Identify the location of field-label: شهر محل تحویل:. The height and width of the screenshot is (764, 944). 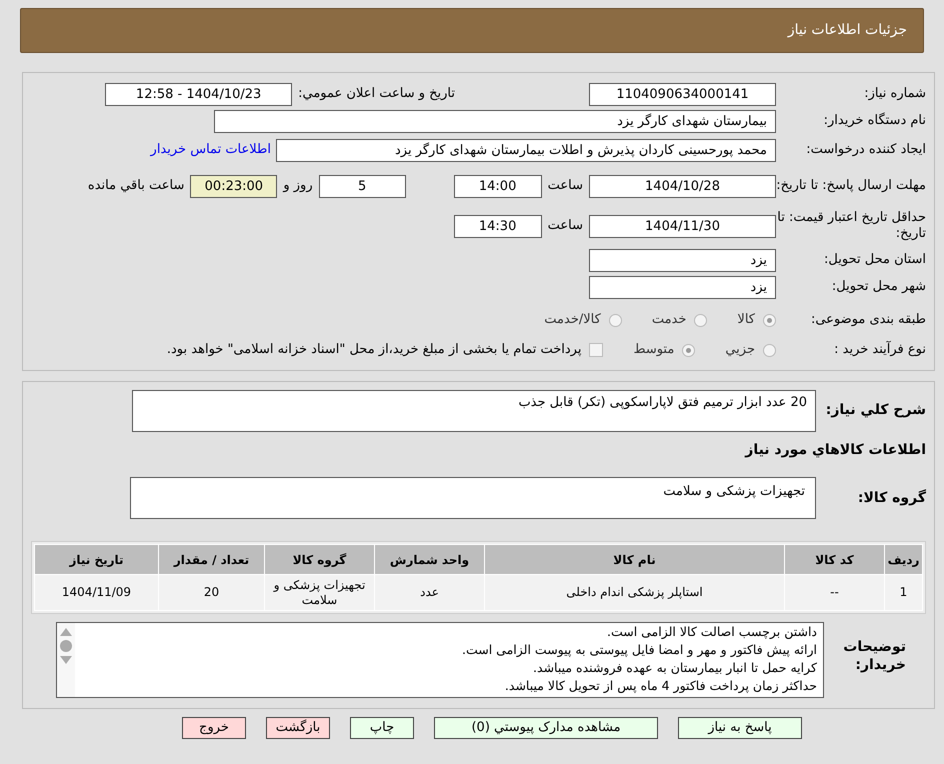
(878, 287).